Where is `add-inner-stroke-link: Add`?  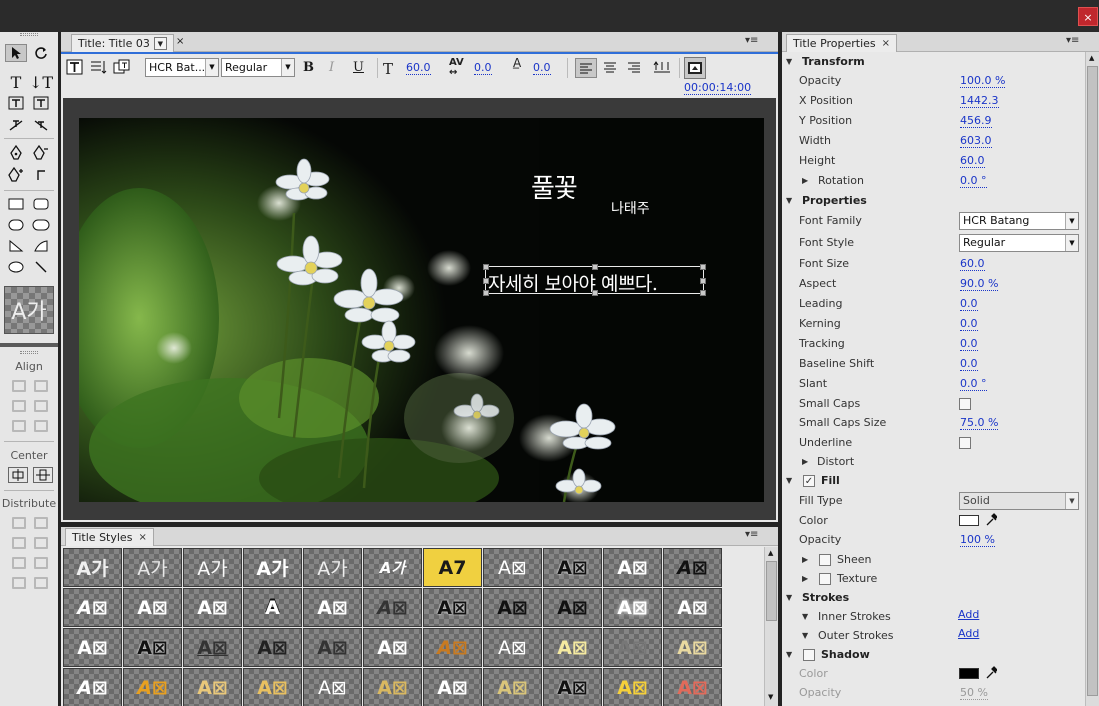
add-inner-stroke-link: Add is located at coordinates (968, 615).